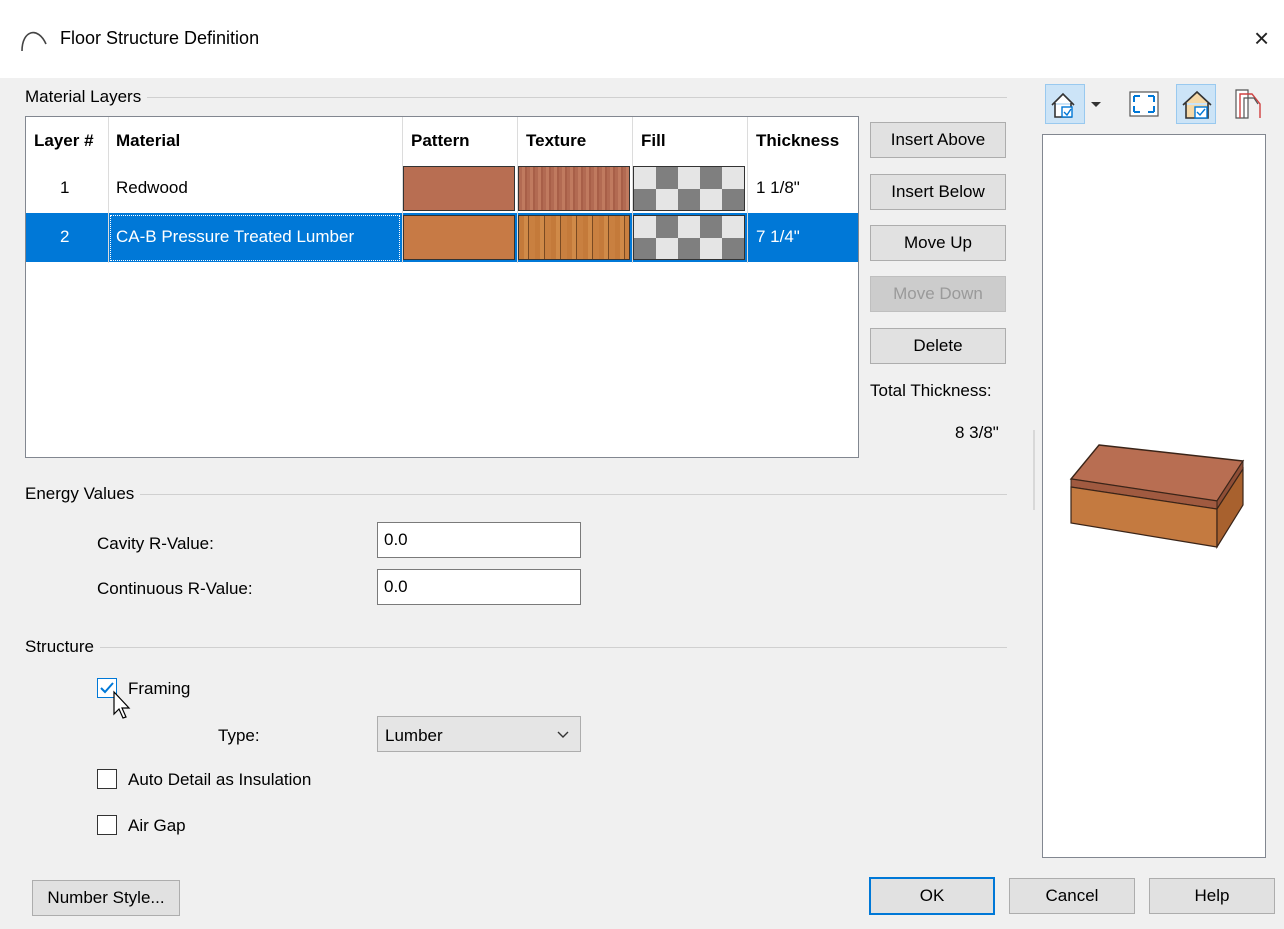  What do you see at coordinates (778, 236) in the screenshot?
I see `layer-thickness: 7 1/4"` at bounding box center [778, 236].